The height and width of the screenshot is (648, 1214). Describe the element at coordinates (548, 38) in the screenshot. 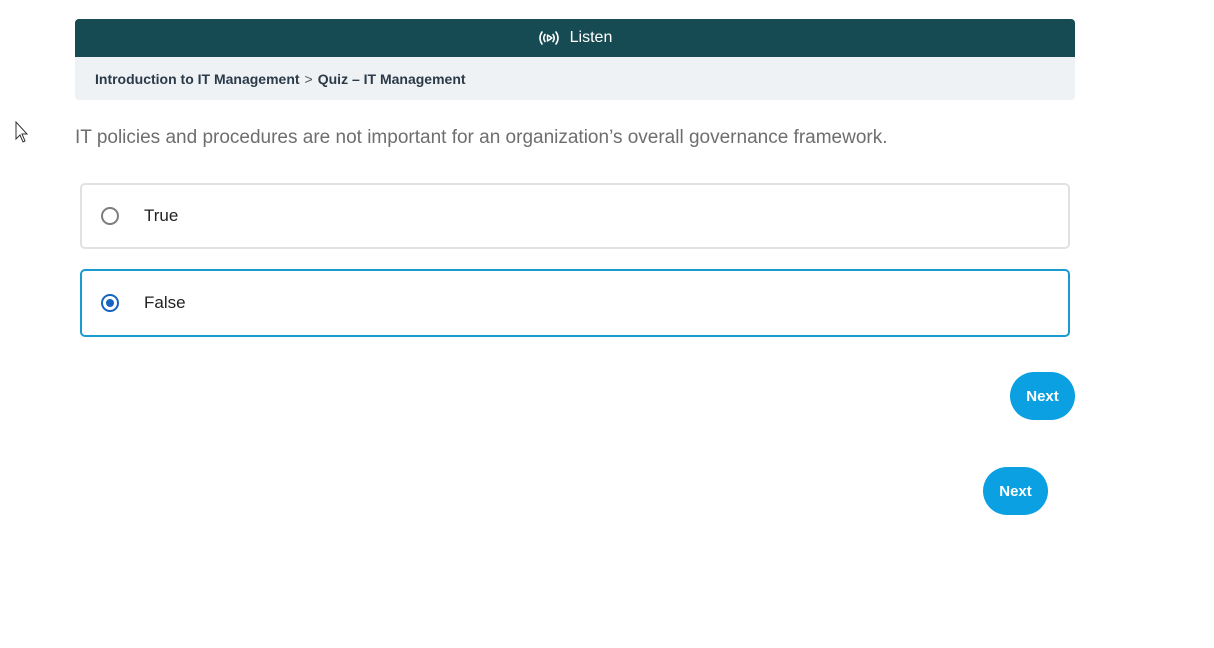

I see `broadcast-icon` at that location.